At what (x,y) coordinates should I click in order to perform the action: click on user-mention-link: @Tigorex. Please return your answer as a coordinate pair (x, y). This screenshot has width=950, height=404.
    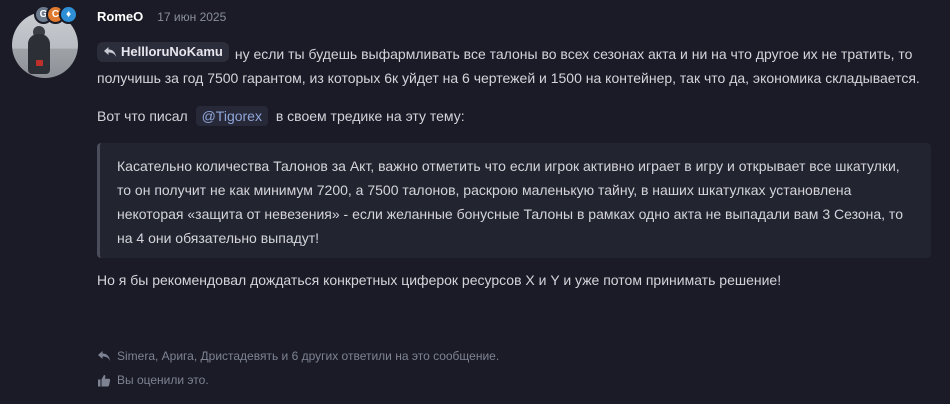
    Looking at the image, I should click on (231, 116).